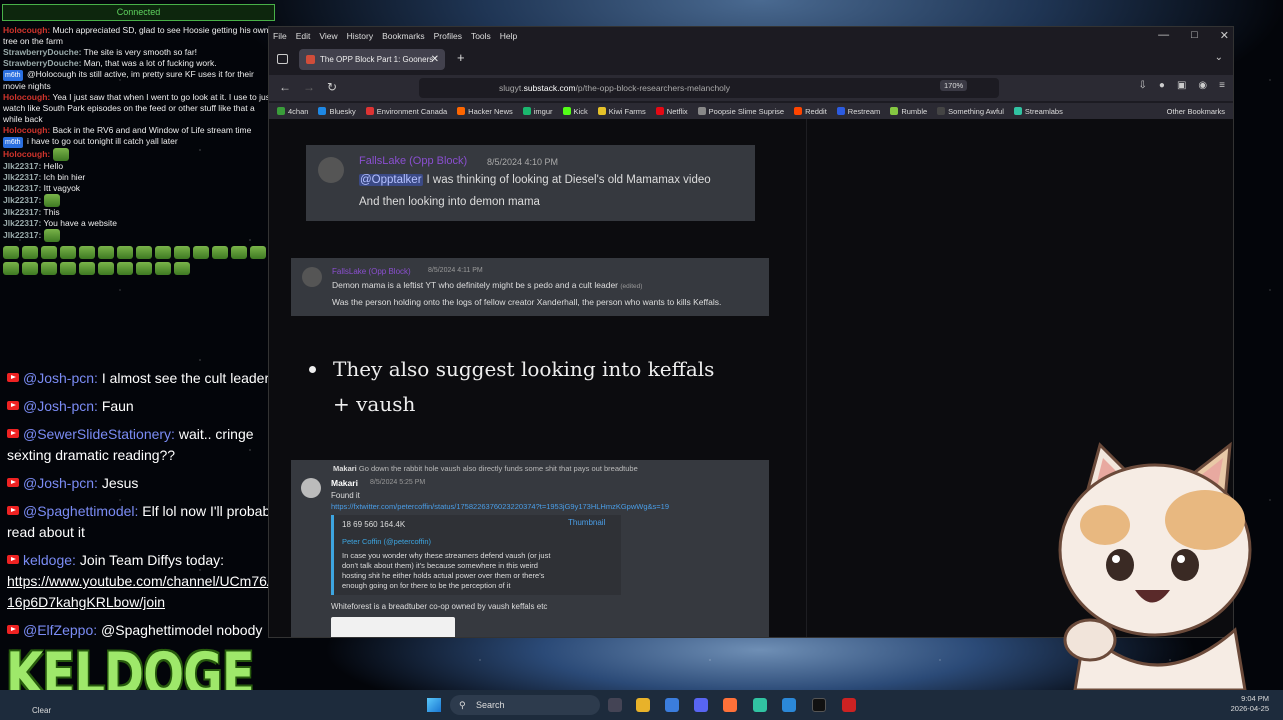 The image size is (1283, 720). Describe the element at coordinates (810, 111) in the screenshot. I see `bookmark-item: Reddit` at that location.